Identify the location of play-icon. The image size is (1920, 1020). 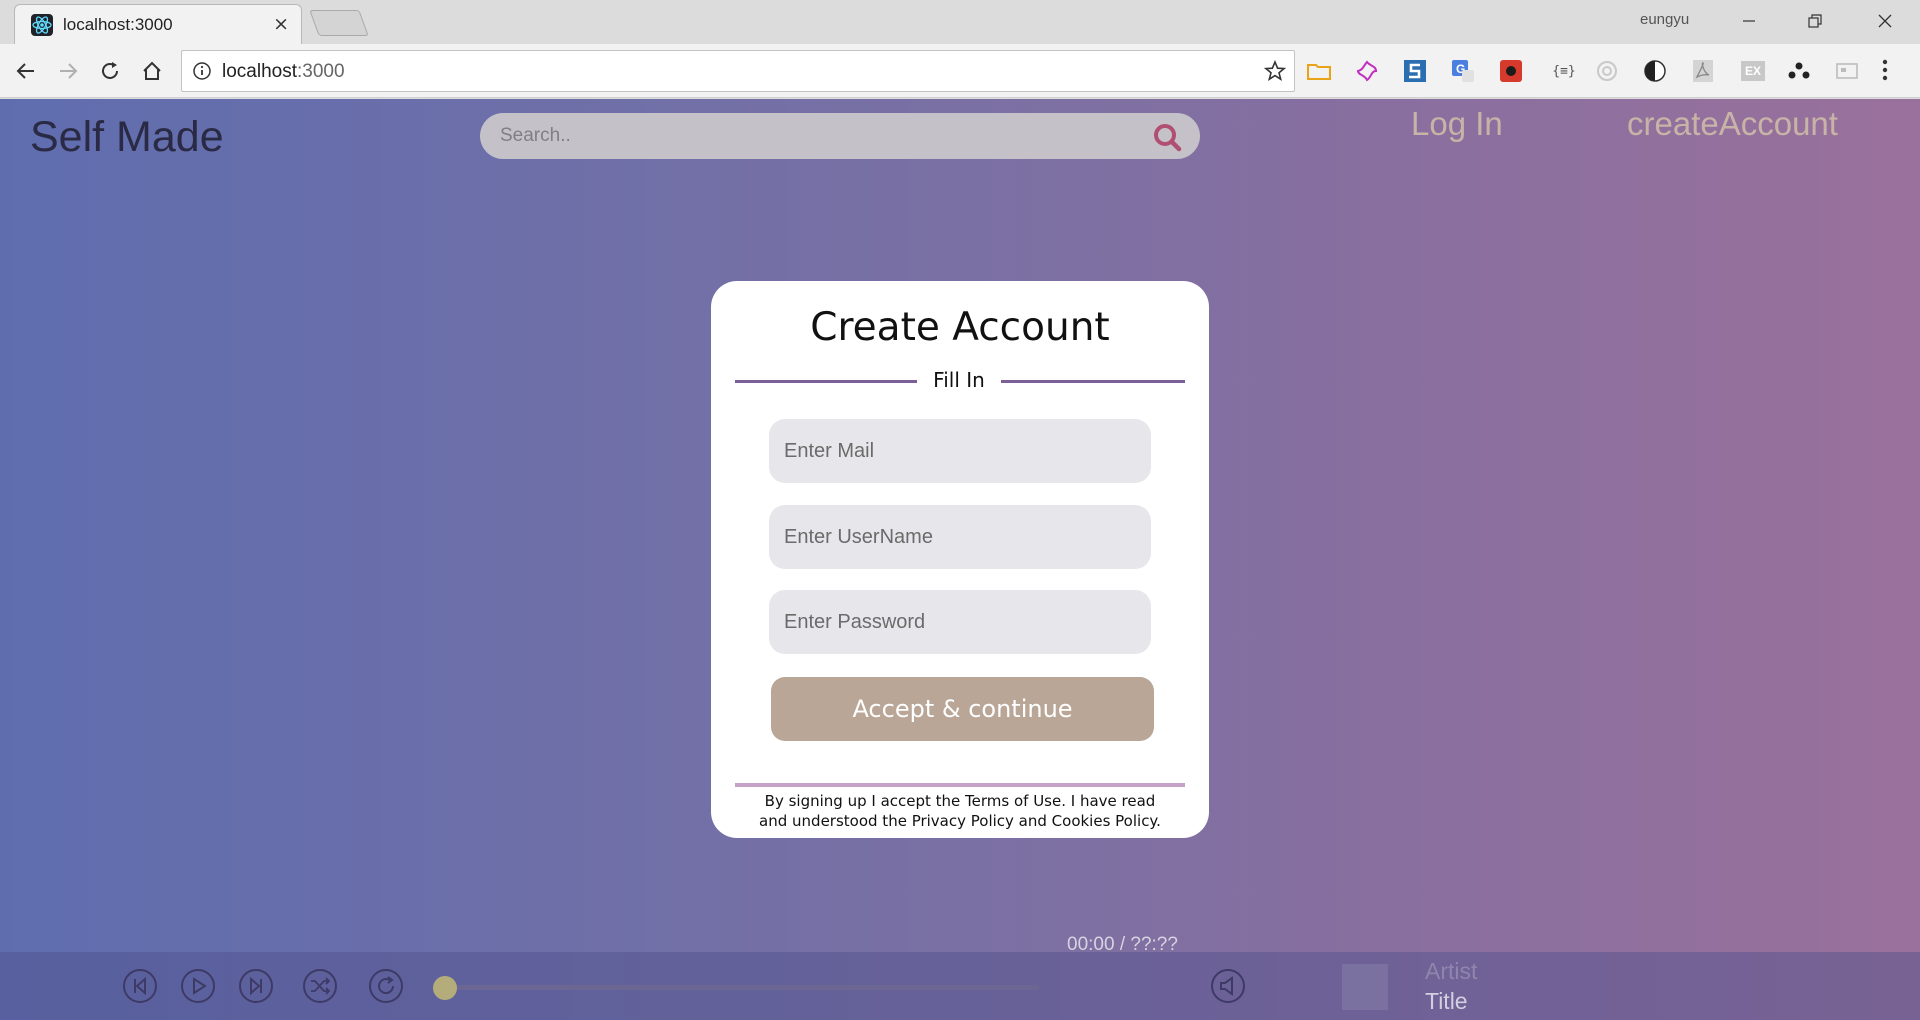
(198, 986).